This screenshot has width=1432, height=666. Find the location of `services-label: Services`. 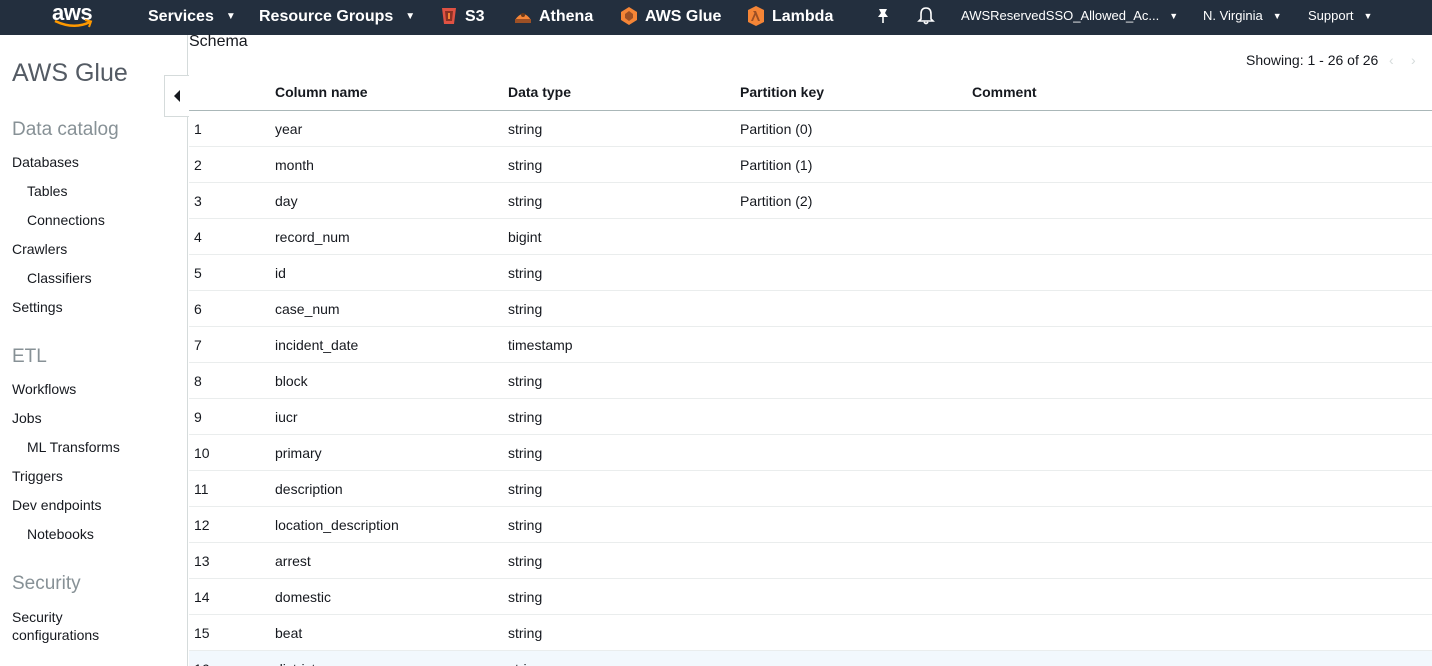

services-label: Services is located at coordinates (181, 16).